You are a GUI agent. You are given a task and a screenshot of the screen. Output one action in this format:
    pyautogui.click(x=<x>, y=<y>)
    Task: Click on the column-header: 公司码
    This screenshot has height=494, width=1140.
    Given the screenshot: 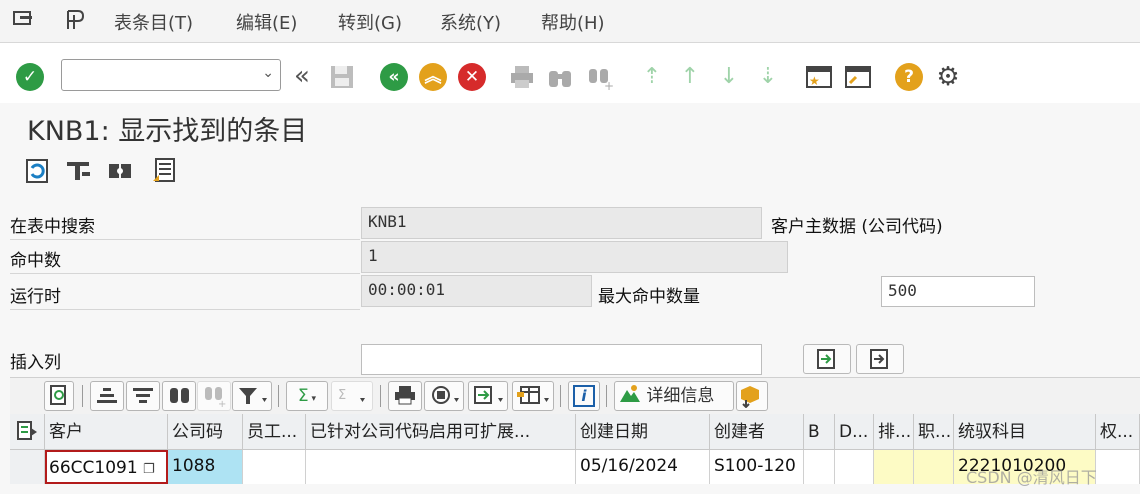 What is the action you would take?
    pyautogui.click(x=205, y=432)
    